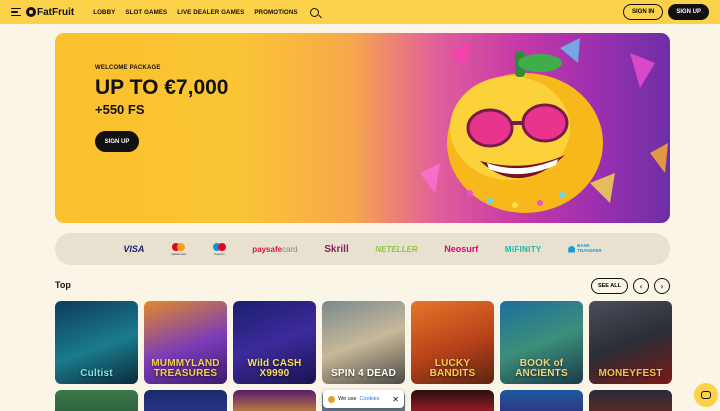  Describe the element at coordinates (452, 342) in the screenshot. I see `game-tile-lucky-bandits: LUCKY BANDITS` at that location.